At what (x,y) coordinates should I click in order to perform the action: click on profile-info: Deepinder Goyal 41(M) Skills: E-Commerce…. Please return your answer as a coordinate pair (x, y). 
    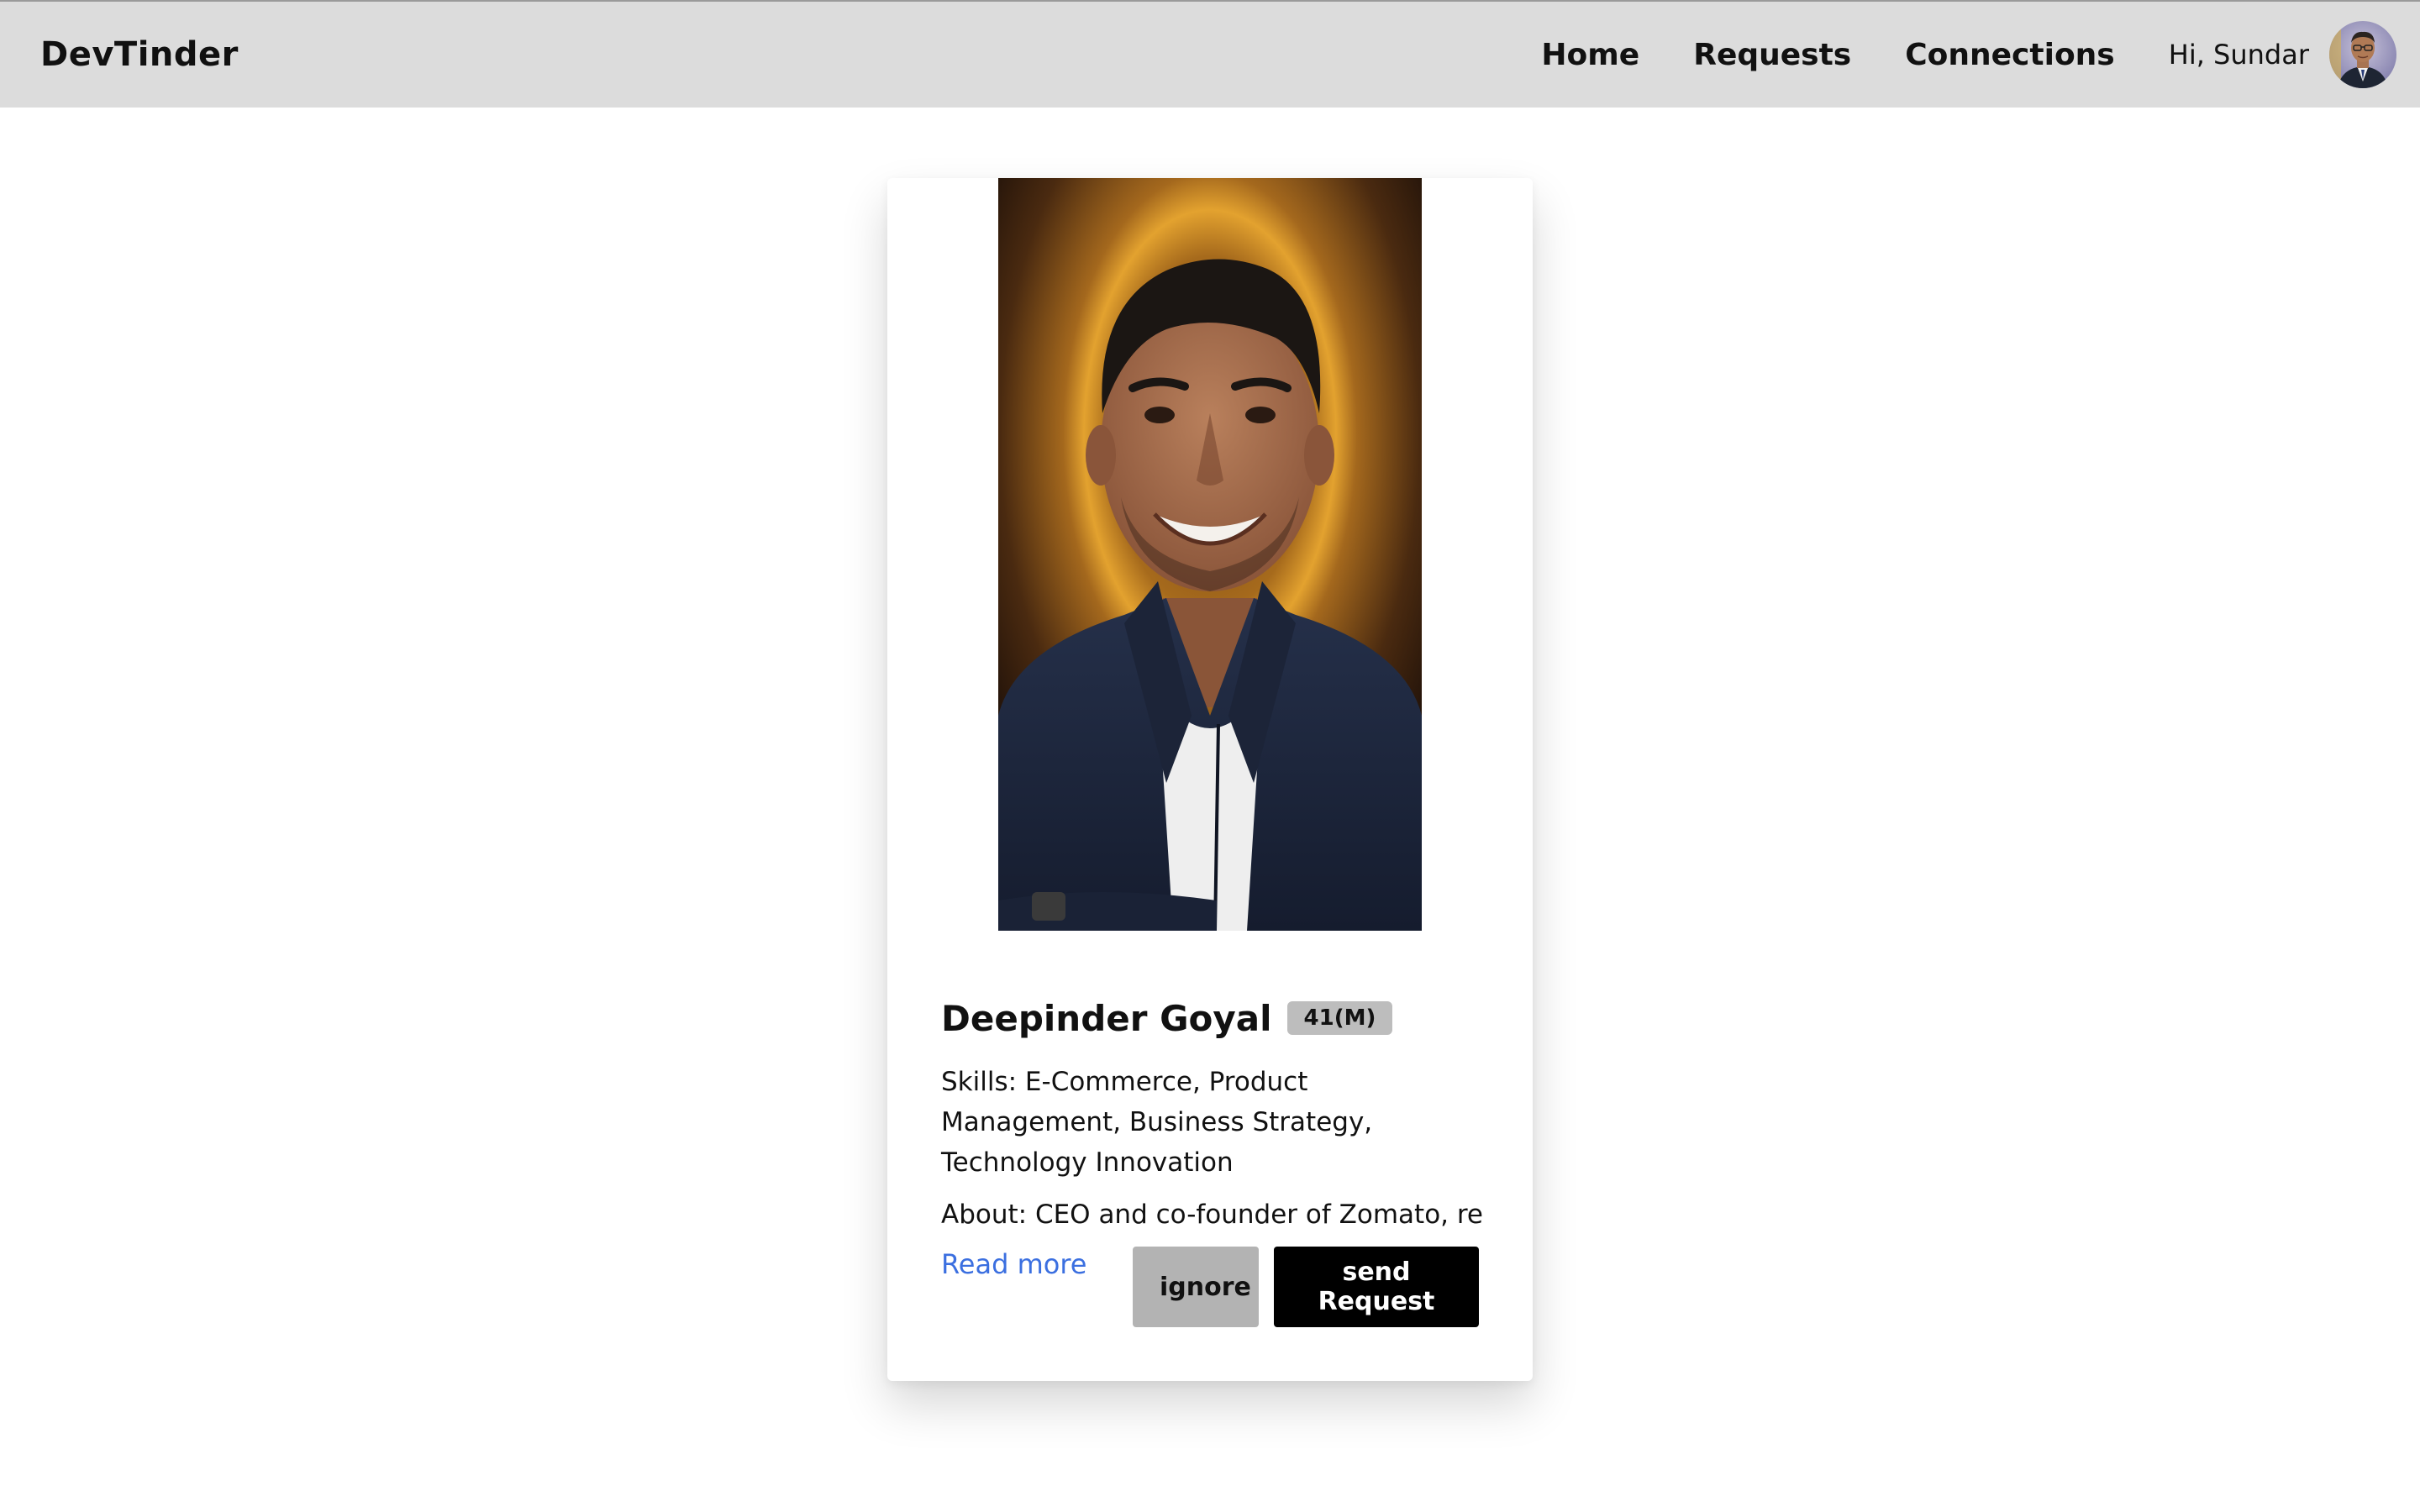
    Looking at the image, I should click on (1213, 1132).